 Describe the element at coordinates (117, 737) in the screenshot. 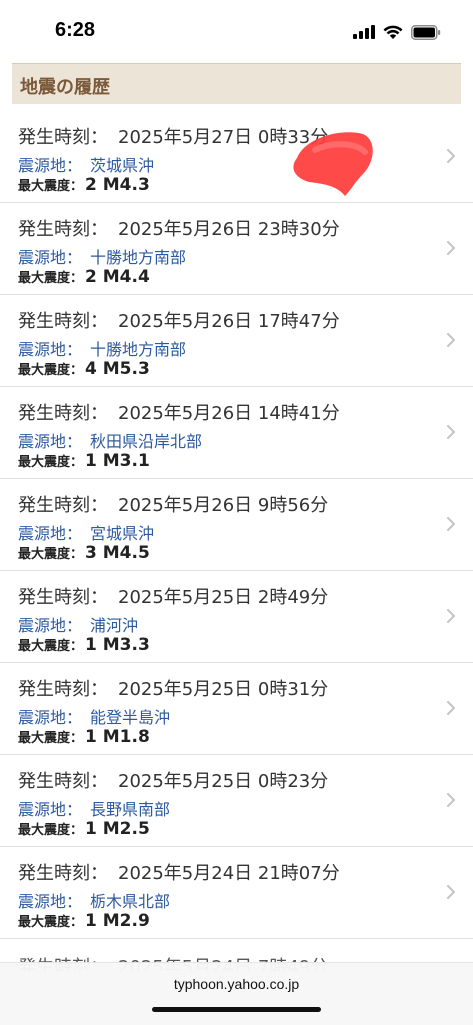

I see `intensity-magnitude-value: 1 M1.8` at that location.